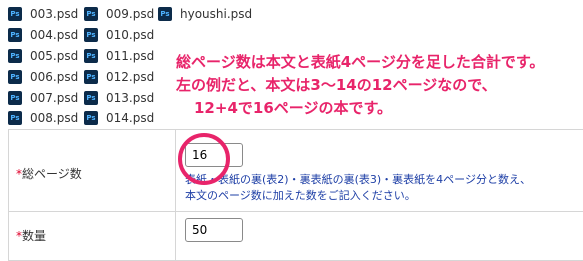 The image size is (583, 261). I want to click on file-item: Ps 010.psd, so click(119, 35).